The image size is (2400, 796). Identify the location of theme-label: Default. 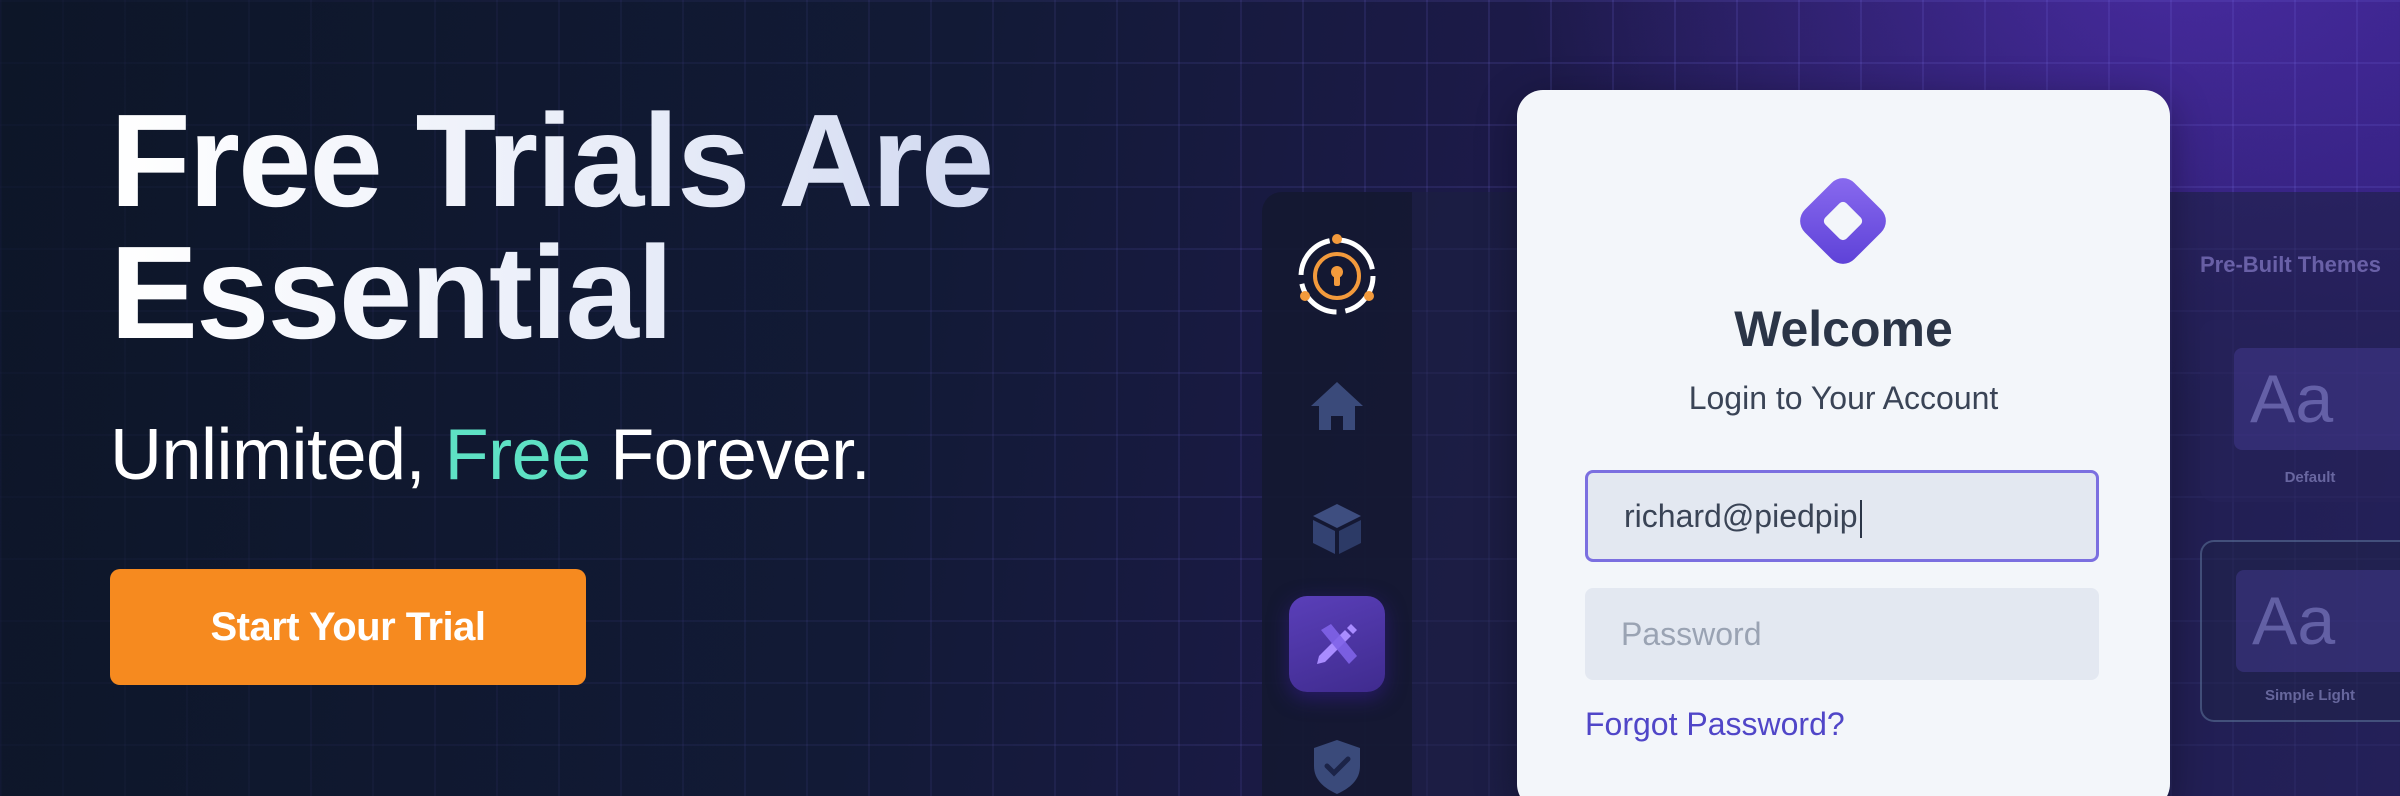
(2310, 477).